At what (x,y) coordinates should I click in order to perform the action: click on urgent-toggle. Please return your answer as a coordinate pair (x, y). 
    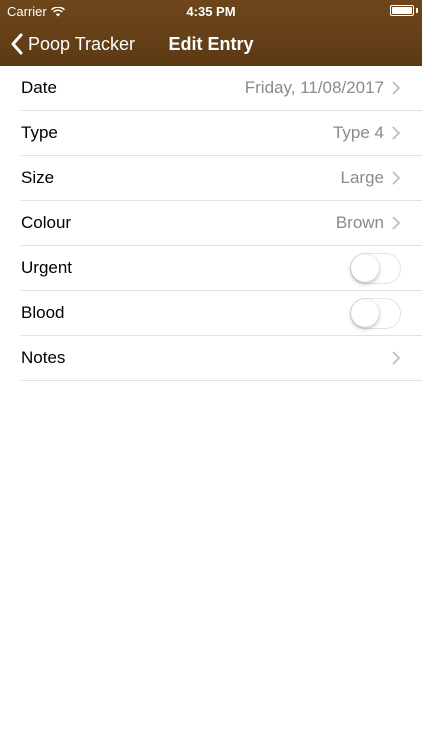
    Looking at the image, I should click on (375, 268).